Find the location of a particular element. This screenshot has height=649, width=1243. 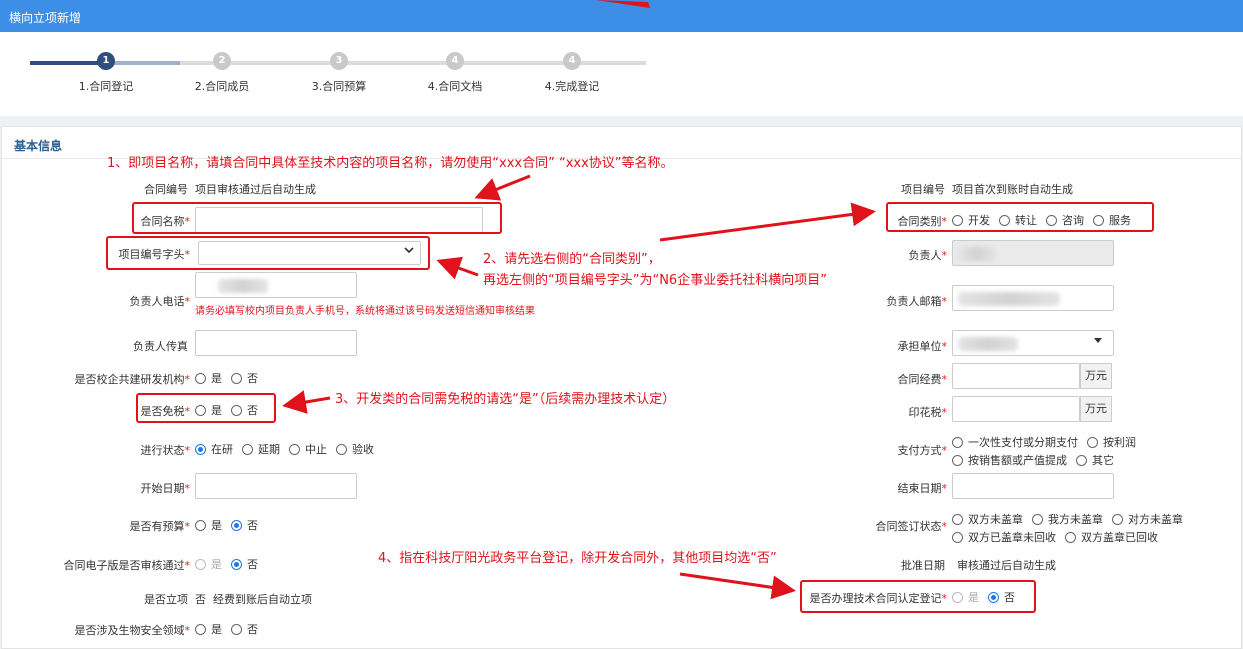

arrow-to-contract-type is located at coordinates (767, 222).